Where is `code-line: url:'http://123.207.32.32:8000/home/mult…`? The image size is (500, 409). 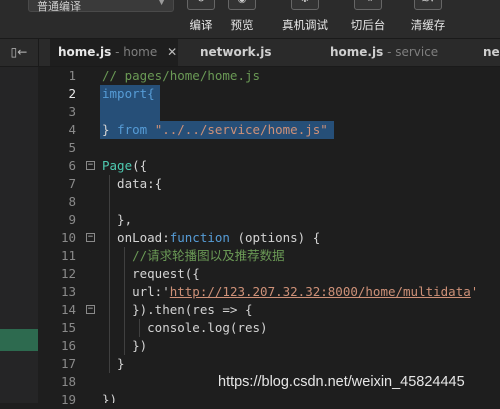 code-line: url:'http://123.207.32.32:8000/home/mult… is located at coordinates (290, 292).